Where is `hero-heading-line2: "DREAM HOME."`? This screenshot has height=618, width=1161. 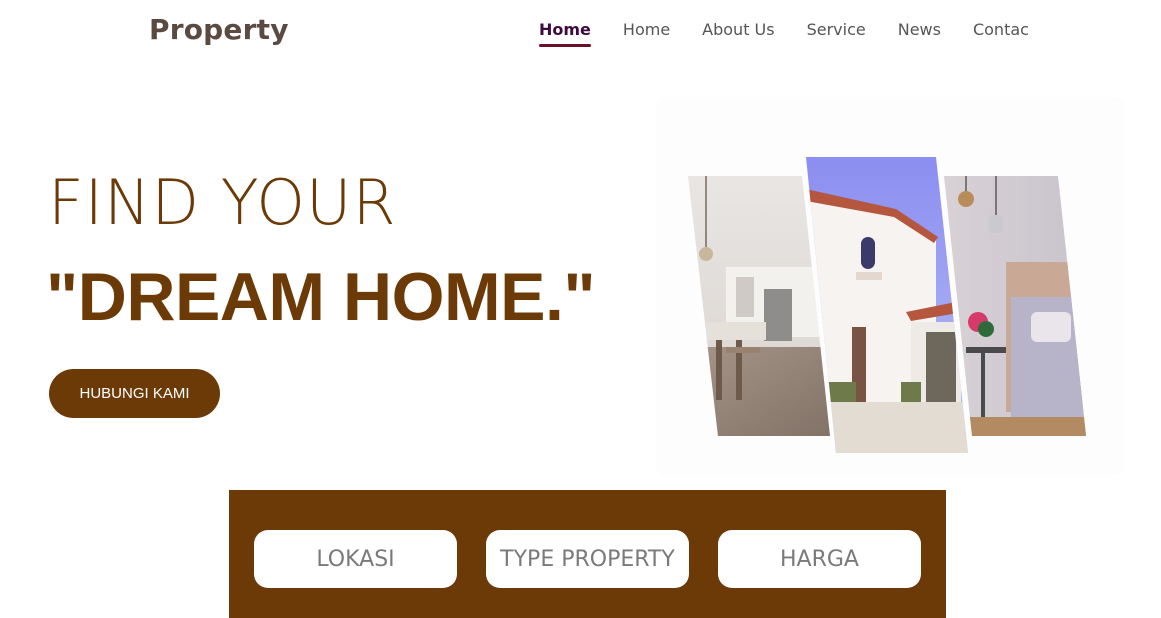
hero-heading-line2: "DREAM HOME." is located at coordinates (321, 297).